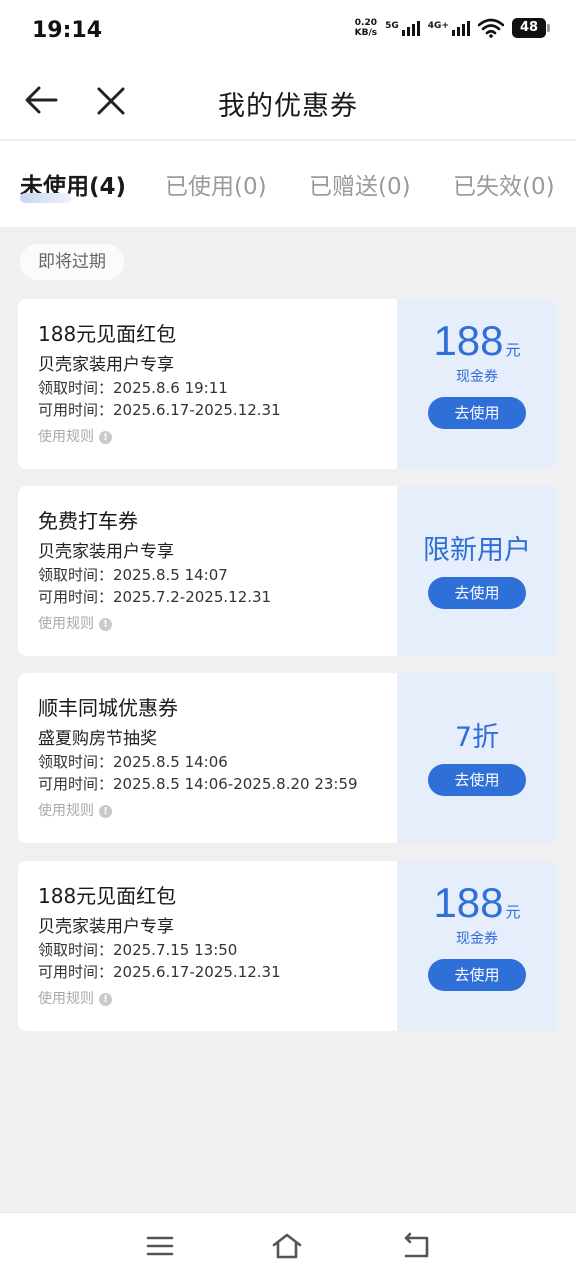  Describe the element at coordinates (198, 784) in the screenshot. I see `coupon-valid-time: 可用时间：2025.8.5 14:06-2025.8.20 23:59` at that location.